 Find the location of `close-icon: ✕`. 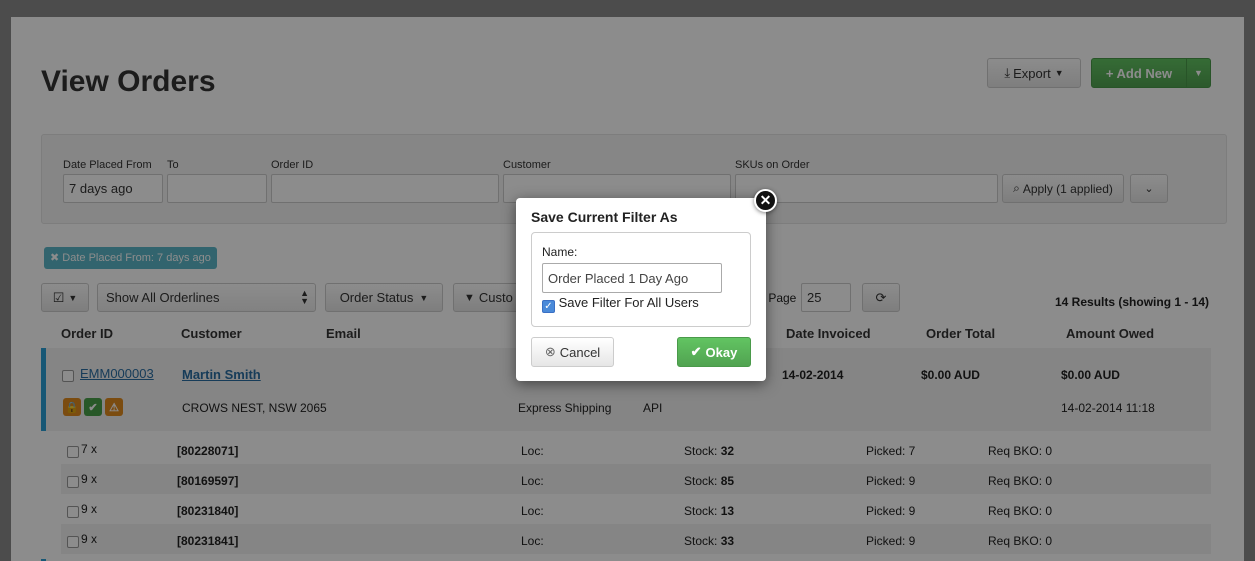

close-icon: ✕ is located at coordinates (765, 200).